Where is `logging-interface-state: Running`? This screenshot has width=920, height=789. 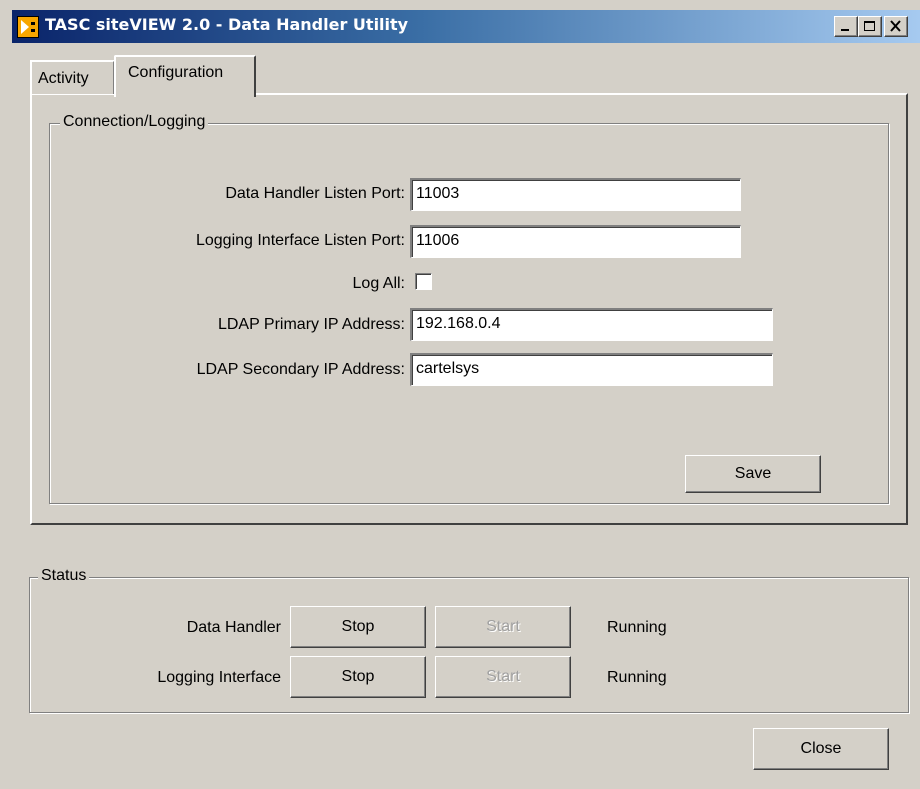 logging-interface-state: Running is located at coordinates (637, 677).